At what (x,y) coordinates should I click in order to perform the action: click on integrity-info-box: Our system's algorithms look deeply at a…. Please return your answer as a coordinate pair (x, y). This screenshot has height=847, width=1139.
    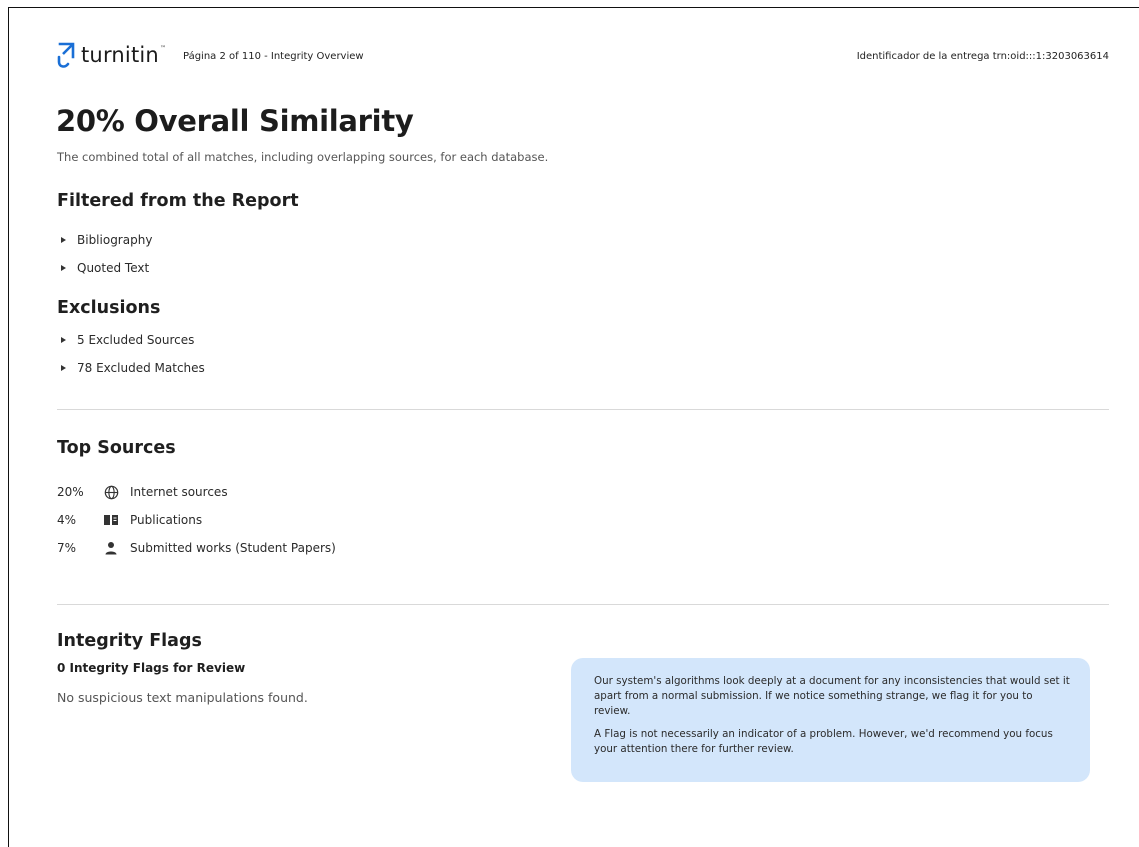
    Looking at the image, I should click on (830, 720).